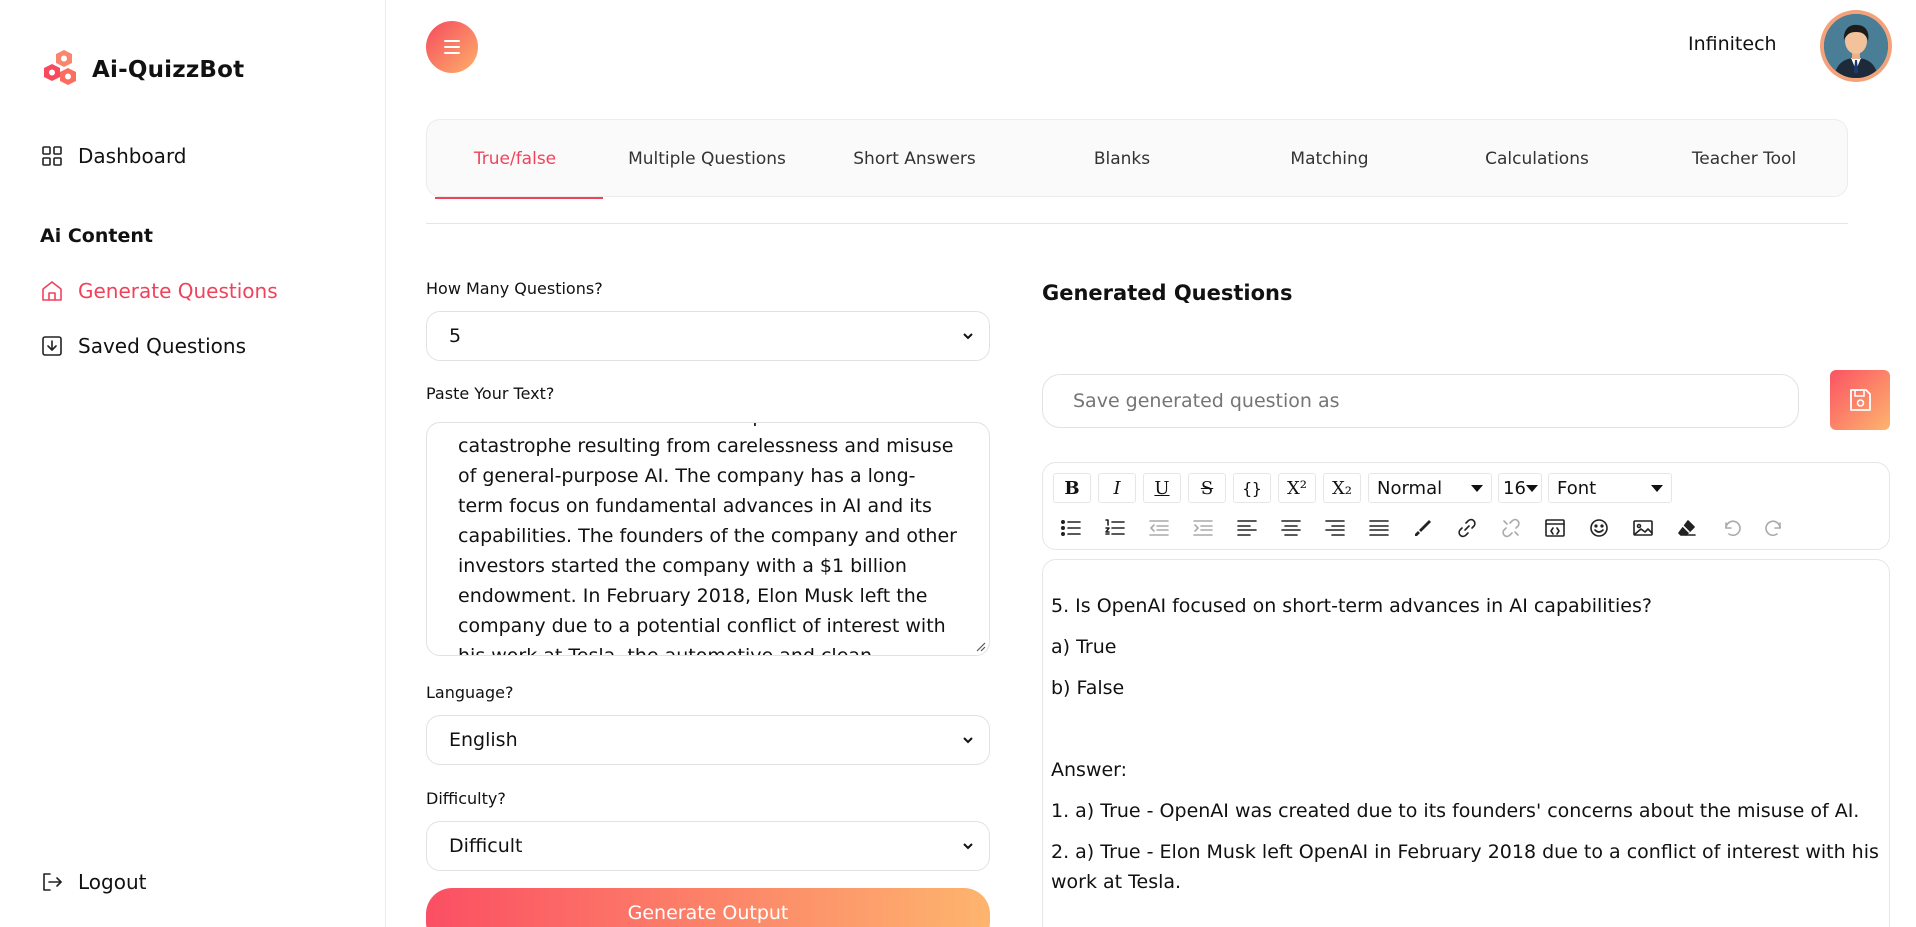 The height and width of the screenshot is (927, 1916). What do you see at coordinates (1537, 159) in the screenshot?
I see `tab-calculations: Calculations` at bounding box center [1537, 159].